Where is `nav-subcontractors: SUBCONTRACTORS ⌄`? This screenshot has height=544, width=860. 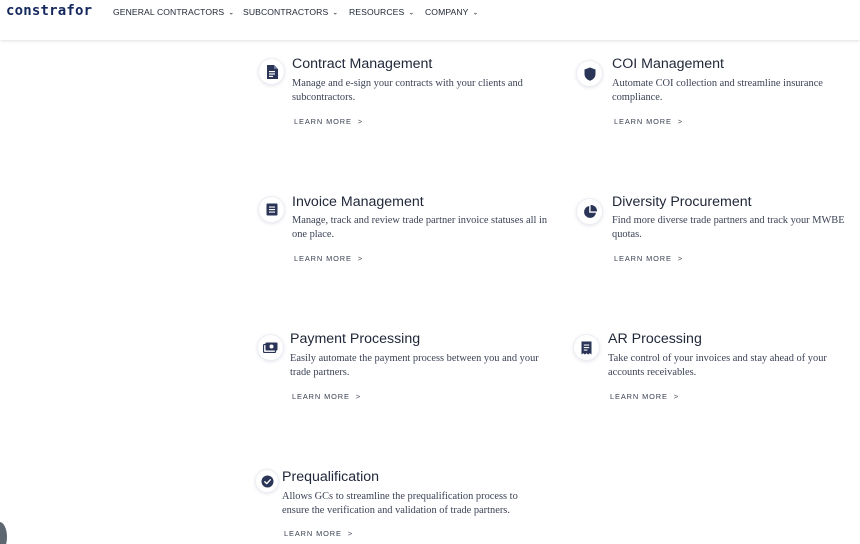 nav-subcontractors: SUBCONTRACTORS ⌄ is located at coordinates (290, 12).